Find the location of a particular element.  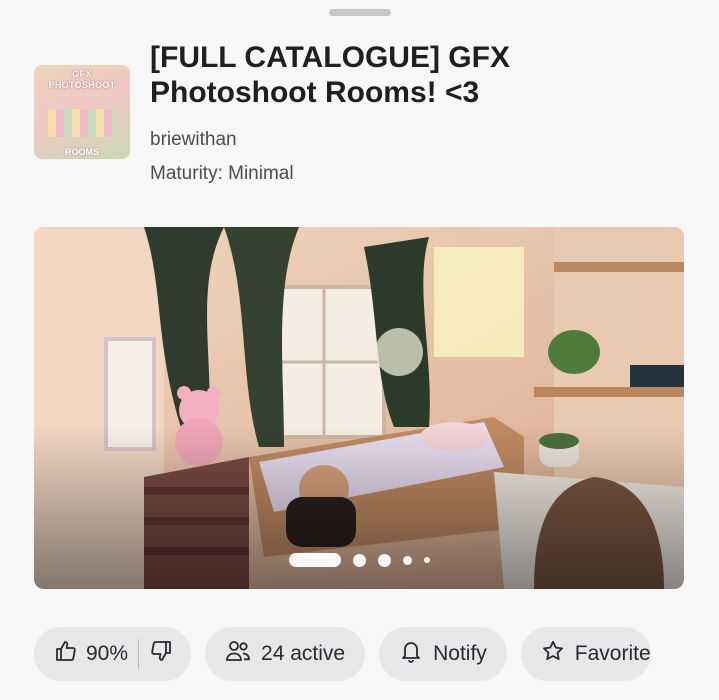

rating-percent: 90% is located at coordinates (107, 653).